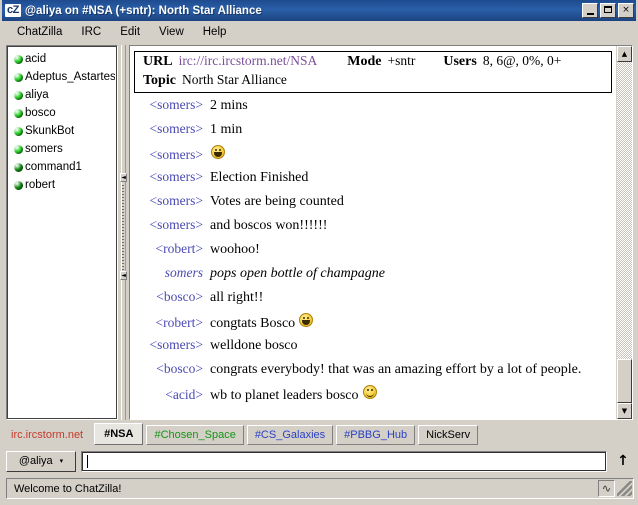 The image size is (638, 505). I want to click on url-label: URL, so click(158, 61).